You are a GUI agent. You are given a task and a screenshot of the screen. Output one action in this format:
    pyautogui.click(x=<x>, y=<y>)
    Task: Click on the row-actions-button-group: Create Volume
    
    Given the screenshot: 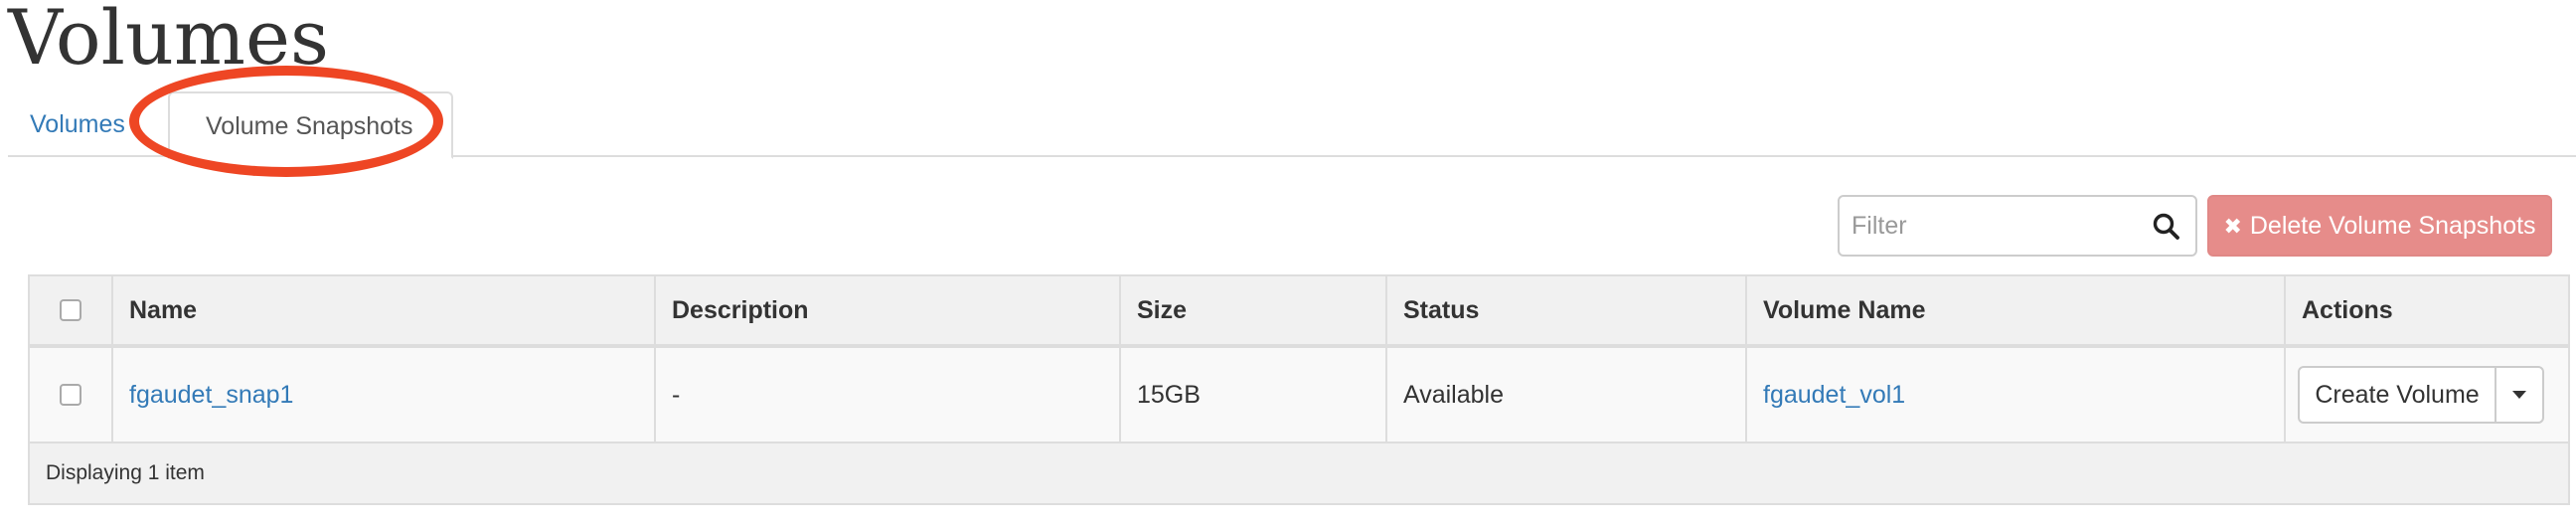 What is the action you would take?
    pyautogui.click(x=2421, y=395)
    